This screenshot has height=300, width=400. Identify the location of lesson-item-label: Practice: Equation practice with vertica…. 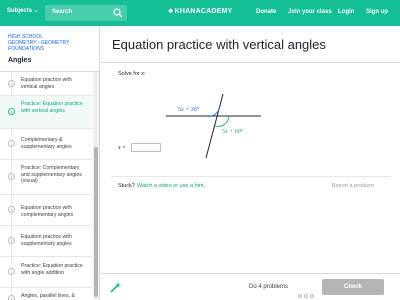
(52, 107).